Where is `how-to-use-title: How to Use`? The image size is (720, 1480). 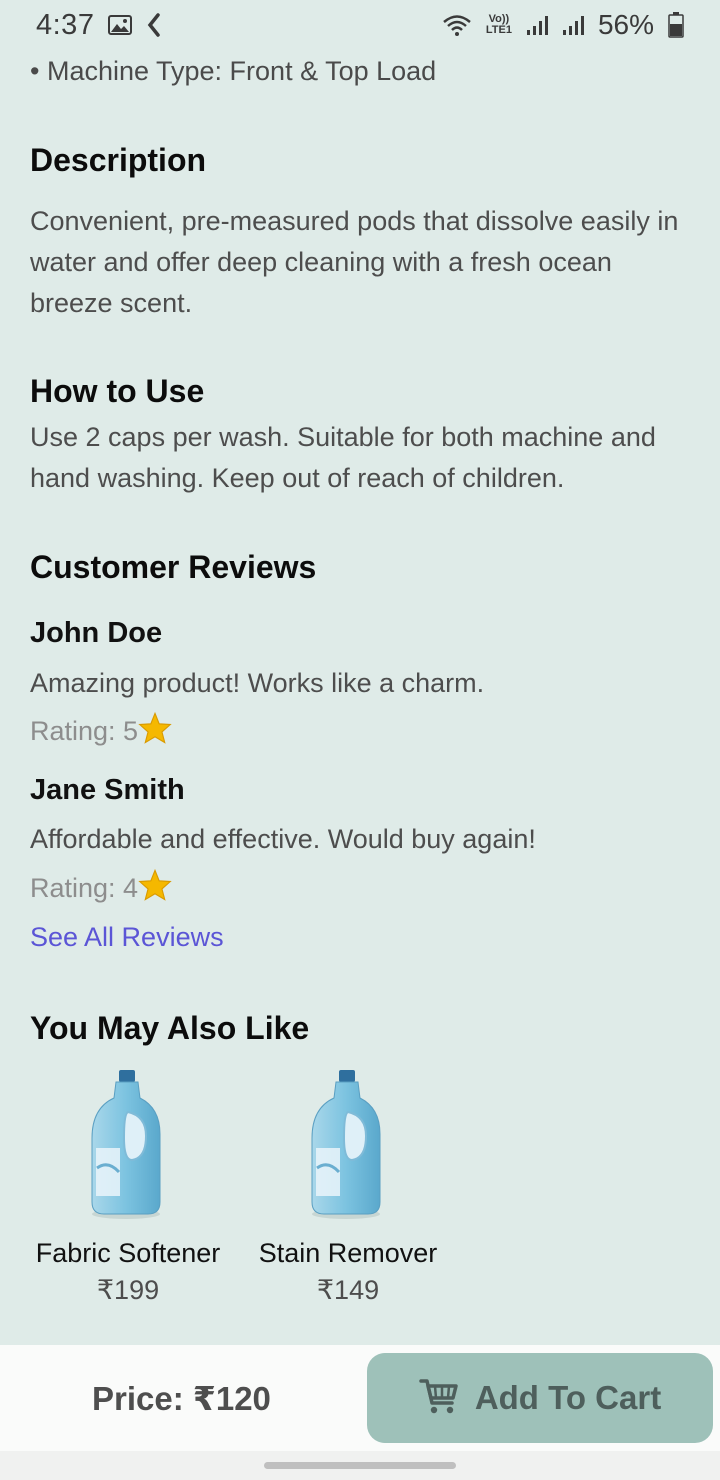
how-to-use-title: How to Use is located at coordinates (117, 391).